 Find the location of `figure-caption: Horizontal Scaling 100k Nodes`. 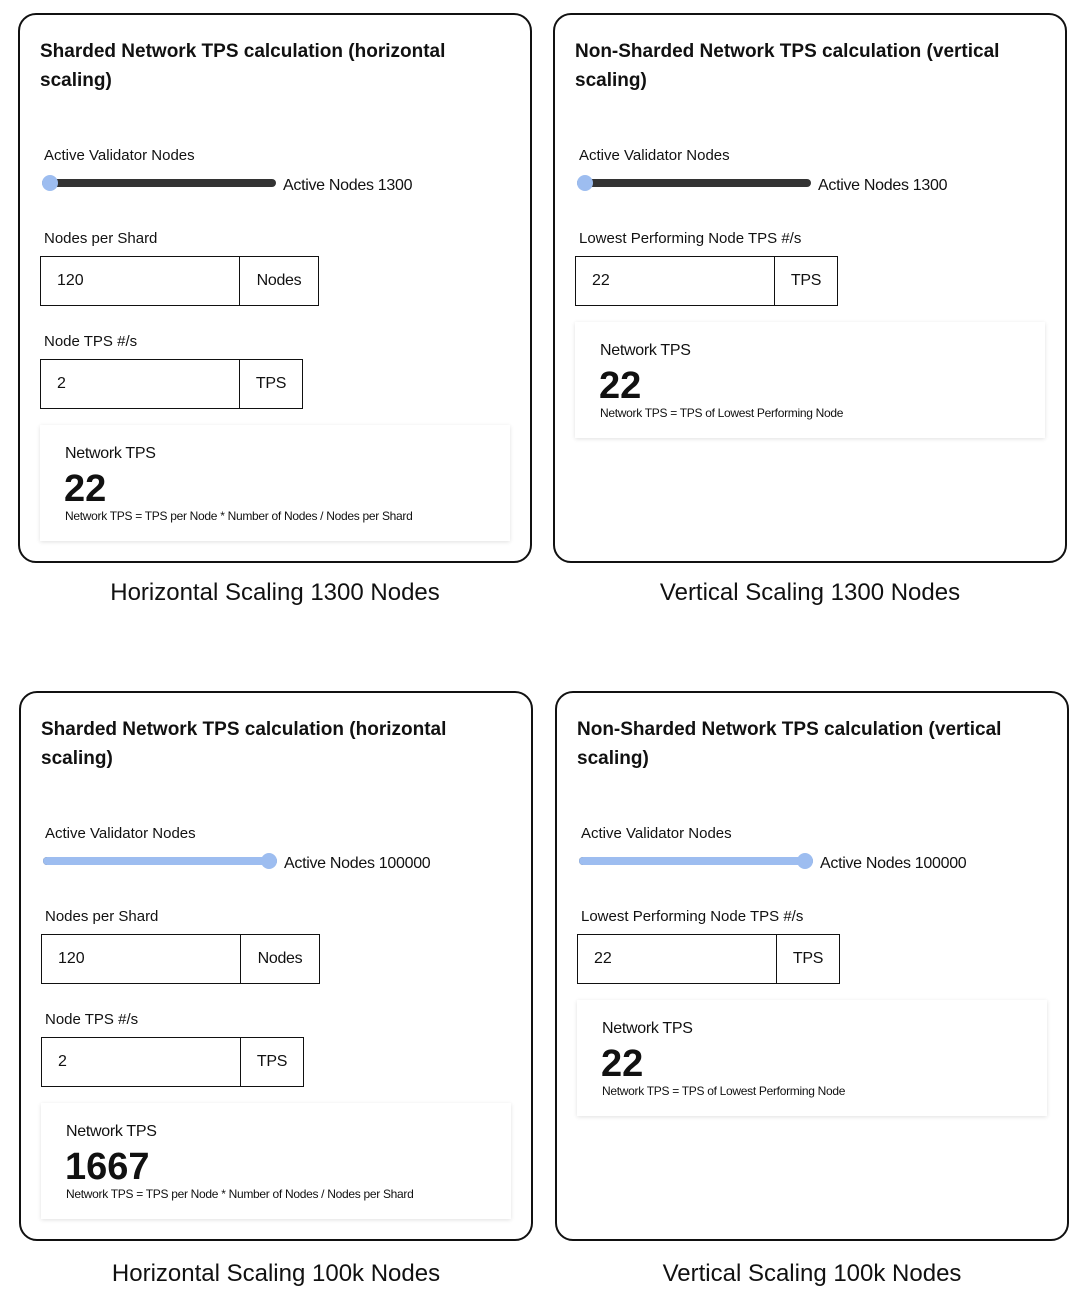

figure-caption: Horizontal Scaling 100k Nodes is located at coordinates (276, 1273).